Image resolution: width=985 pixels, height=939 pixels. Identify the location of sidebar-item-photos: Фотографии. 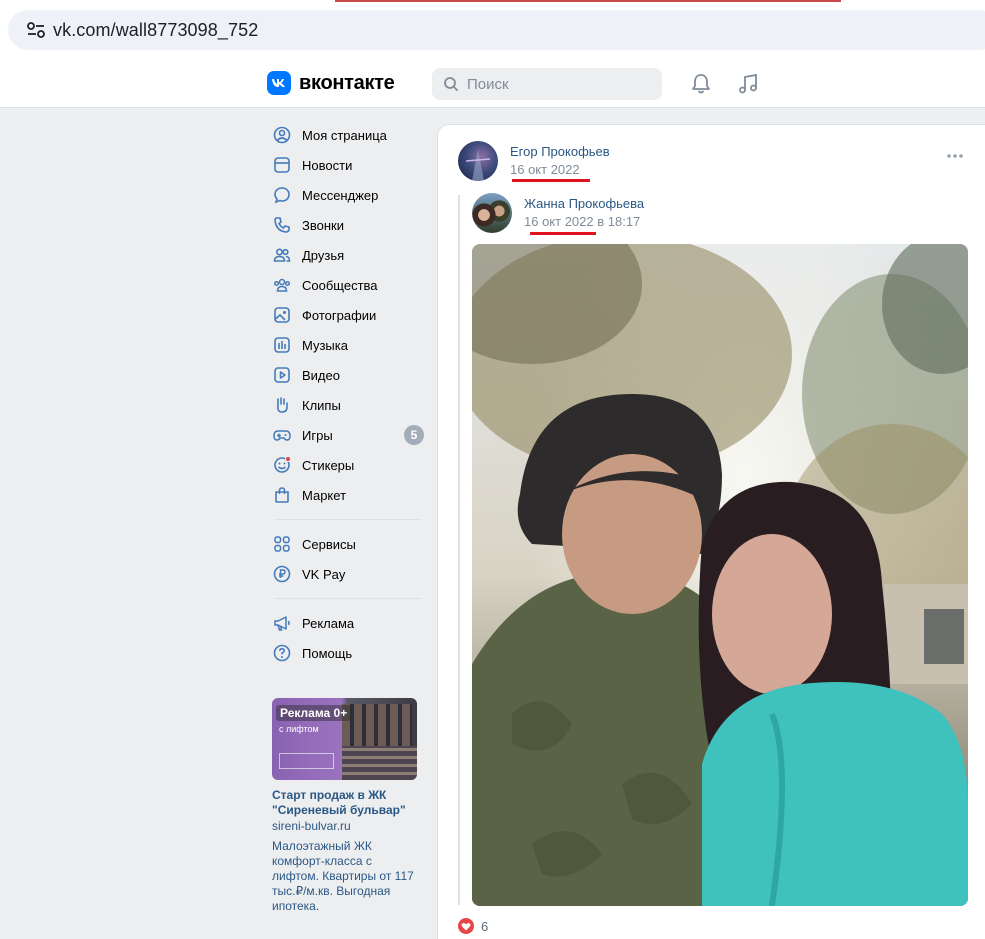
(348, 315).